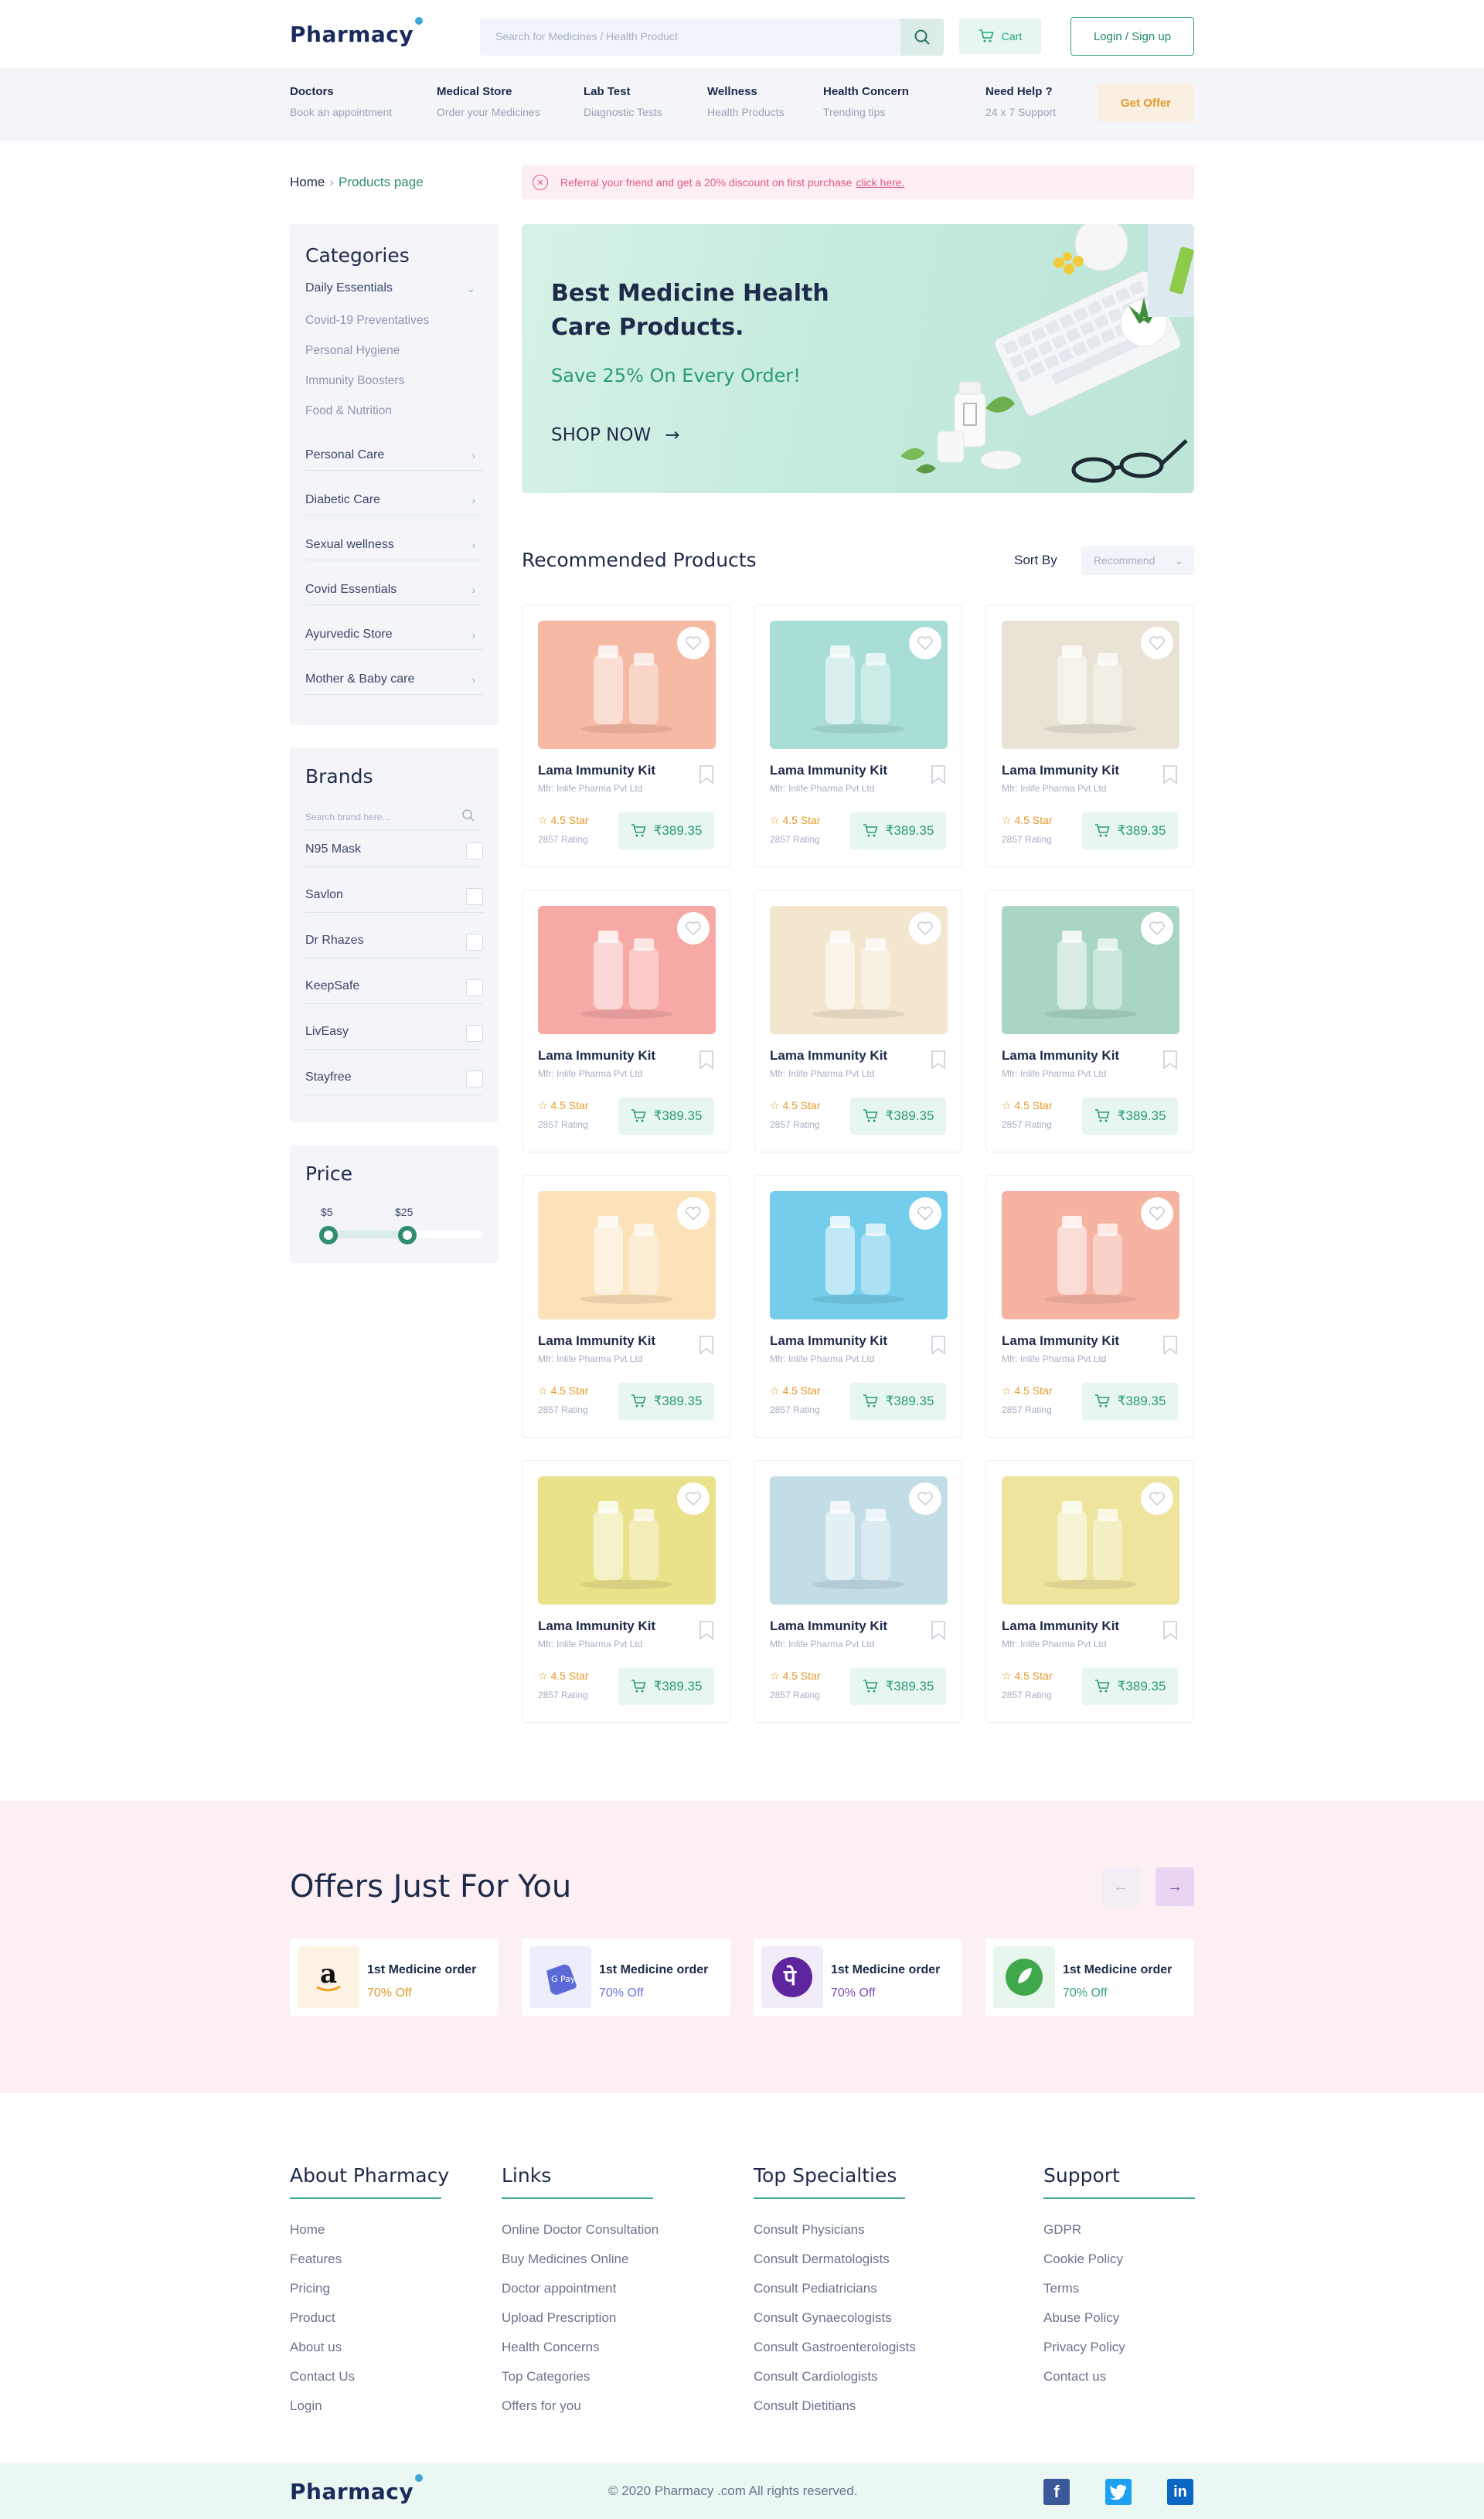  What do you see at coordinates (369, 2383) in the screenshot?
I see `footer-link: Contact Us` at bounding box center [369, 2383].